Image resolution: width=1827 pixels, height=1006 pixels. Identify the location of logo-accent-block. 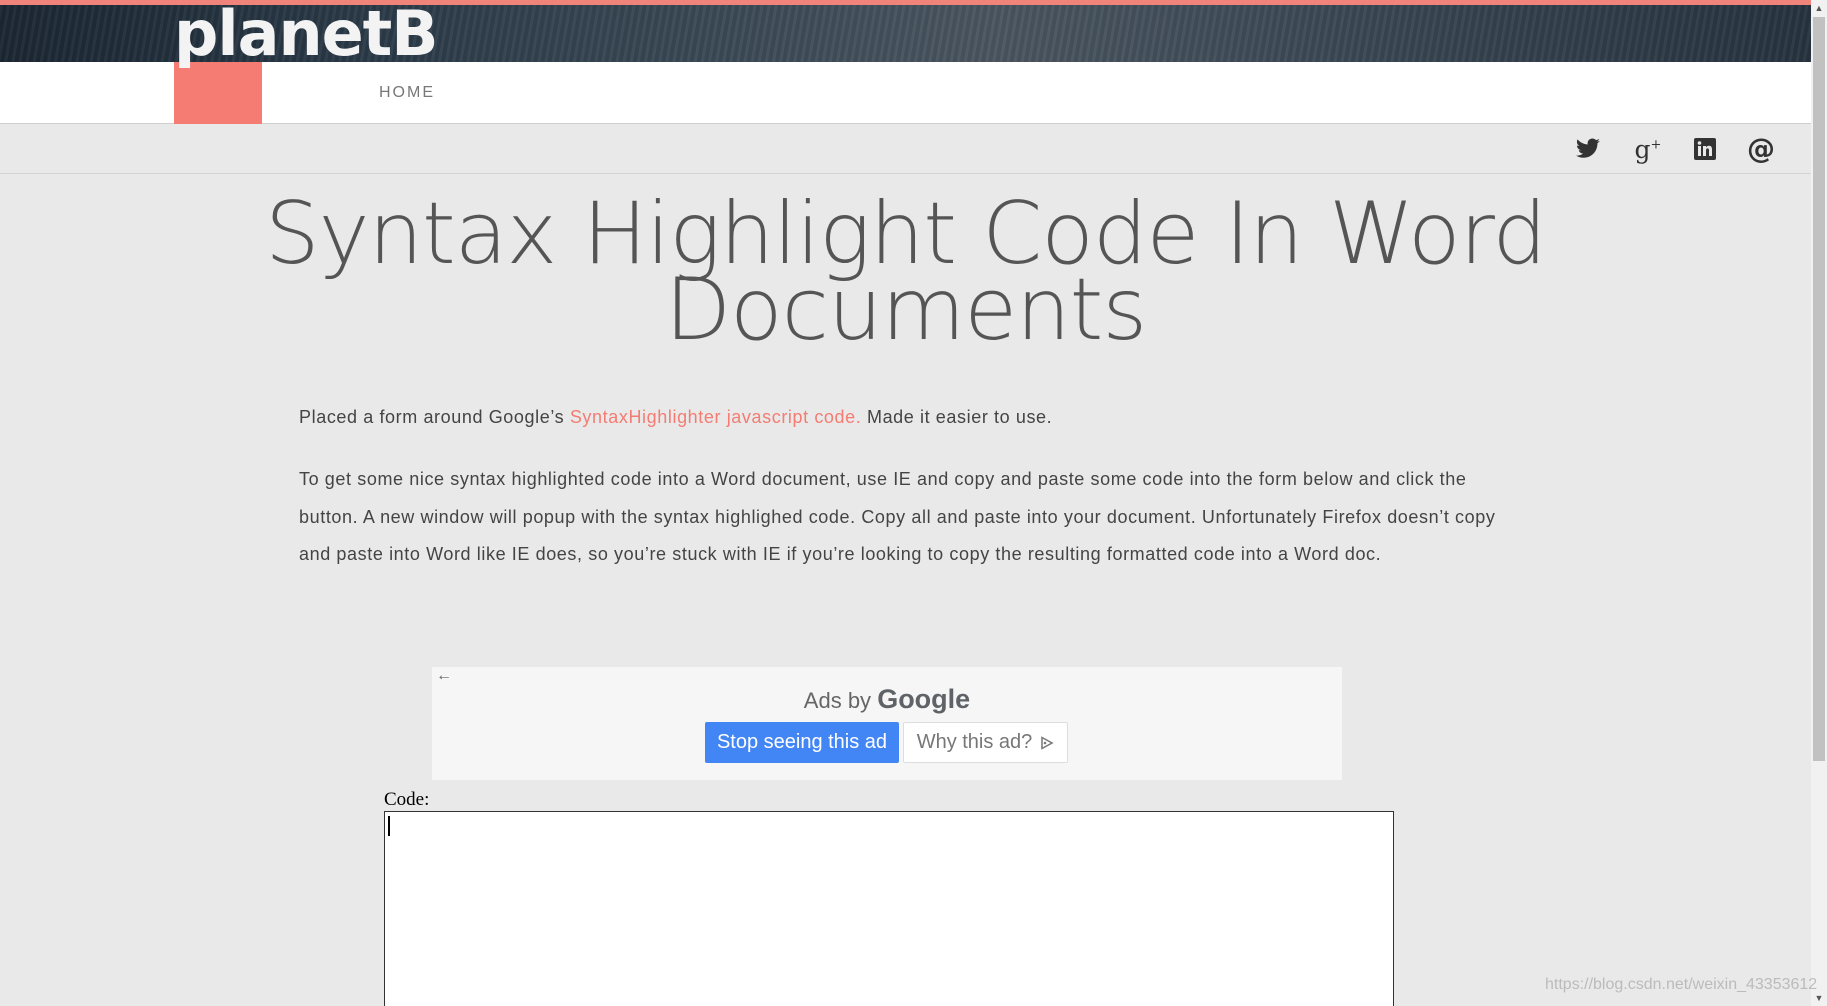
(218, 93).